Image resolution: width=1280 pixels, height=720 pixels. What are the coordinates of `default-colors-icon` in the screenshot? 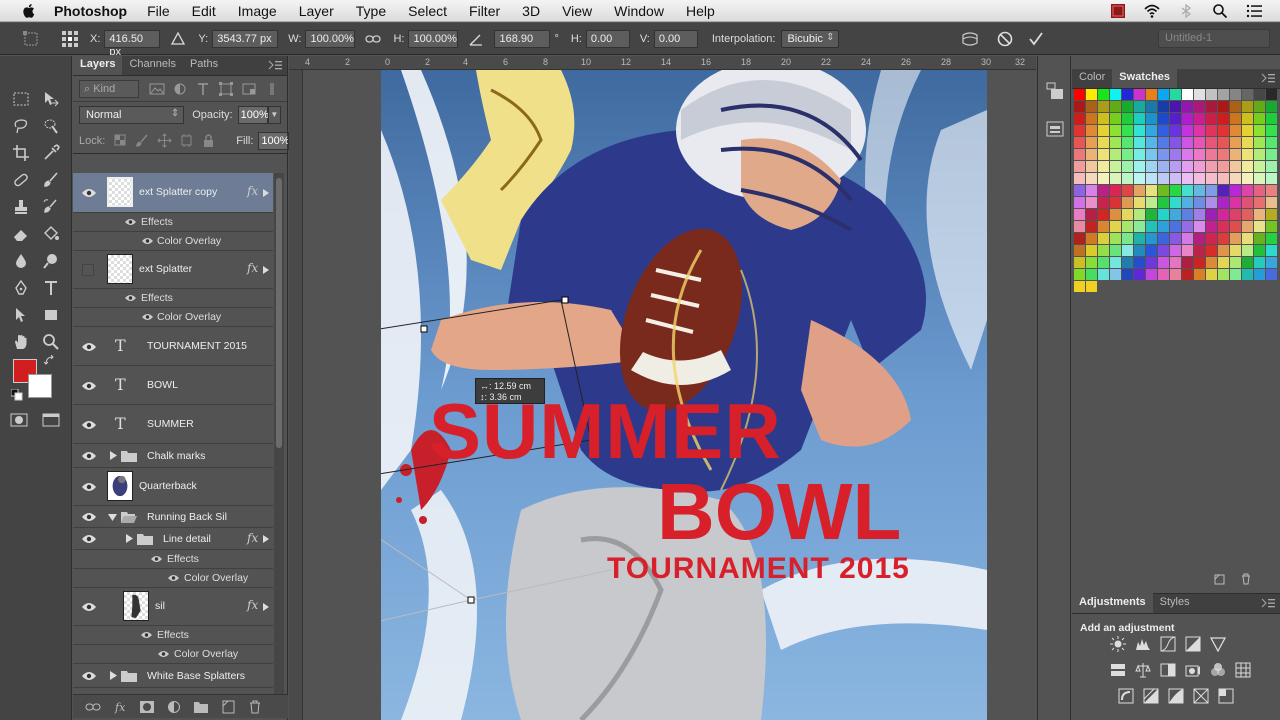 It's located at (17, 395).